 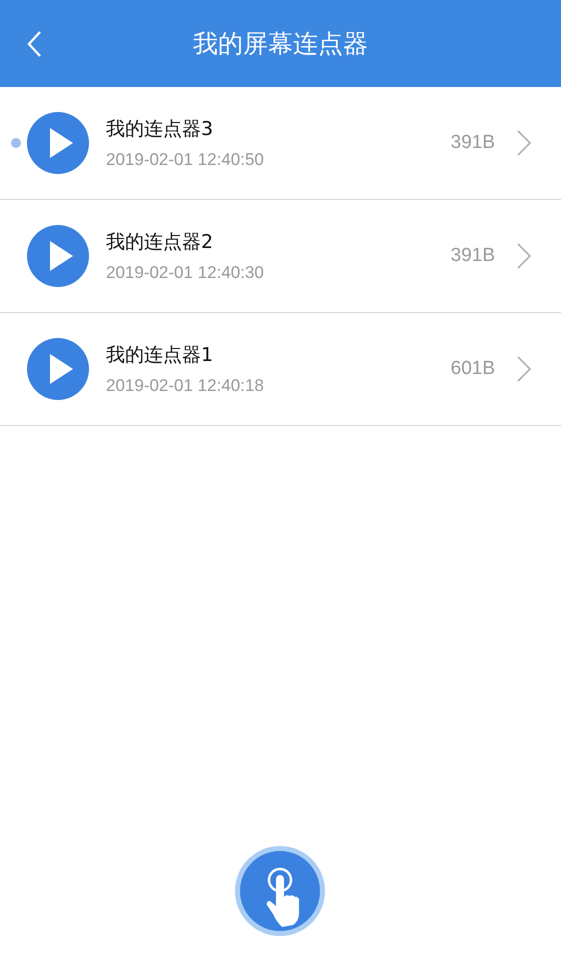 I want to click on record-name: 我的连点器3, so click(x=160, y=129).